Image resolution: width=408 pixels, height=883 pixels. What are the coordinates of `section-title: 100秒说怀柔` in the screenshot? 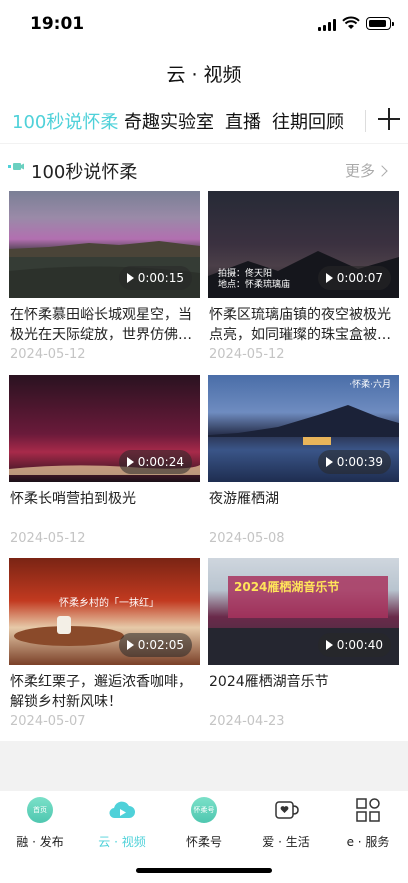 It's located at (84, 172).